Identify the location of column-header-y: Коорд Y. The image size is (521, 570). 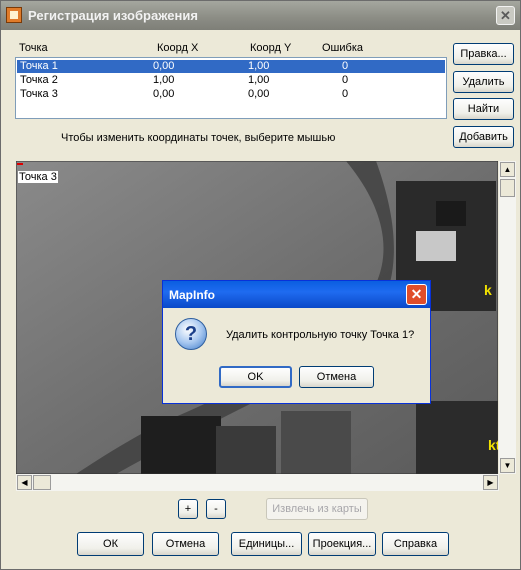
(270, 48).